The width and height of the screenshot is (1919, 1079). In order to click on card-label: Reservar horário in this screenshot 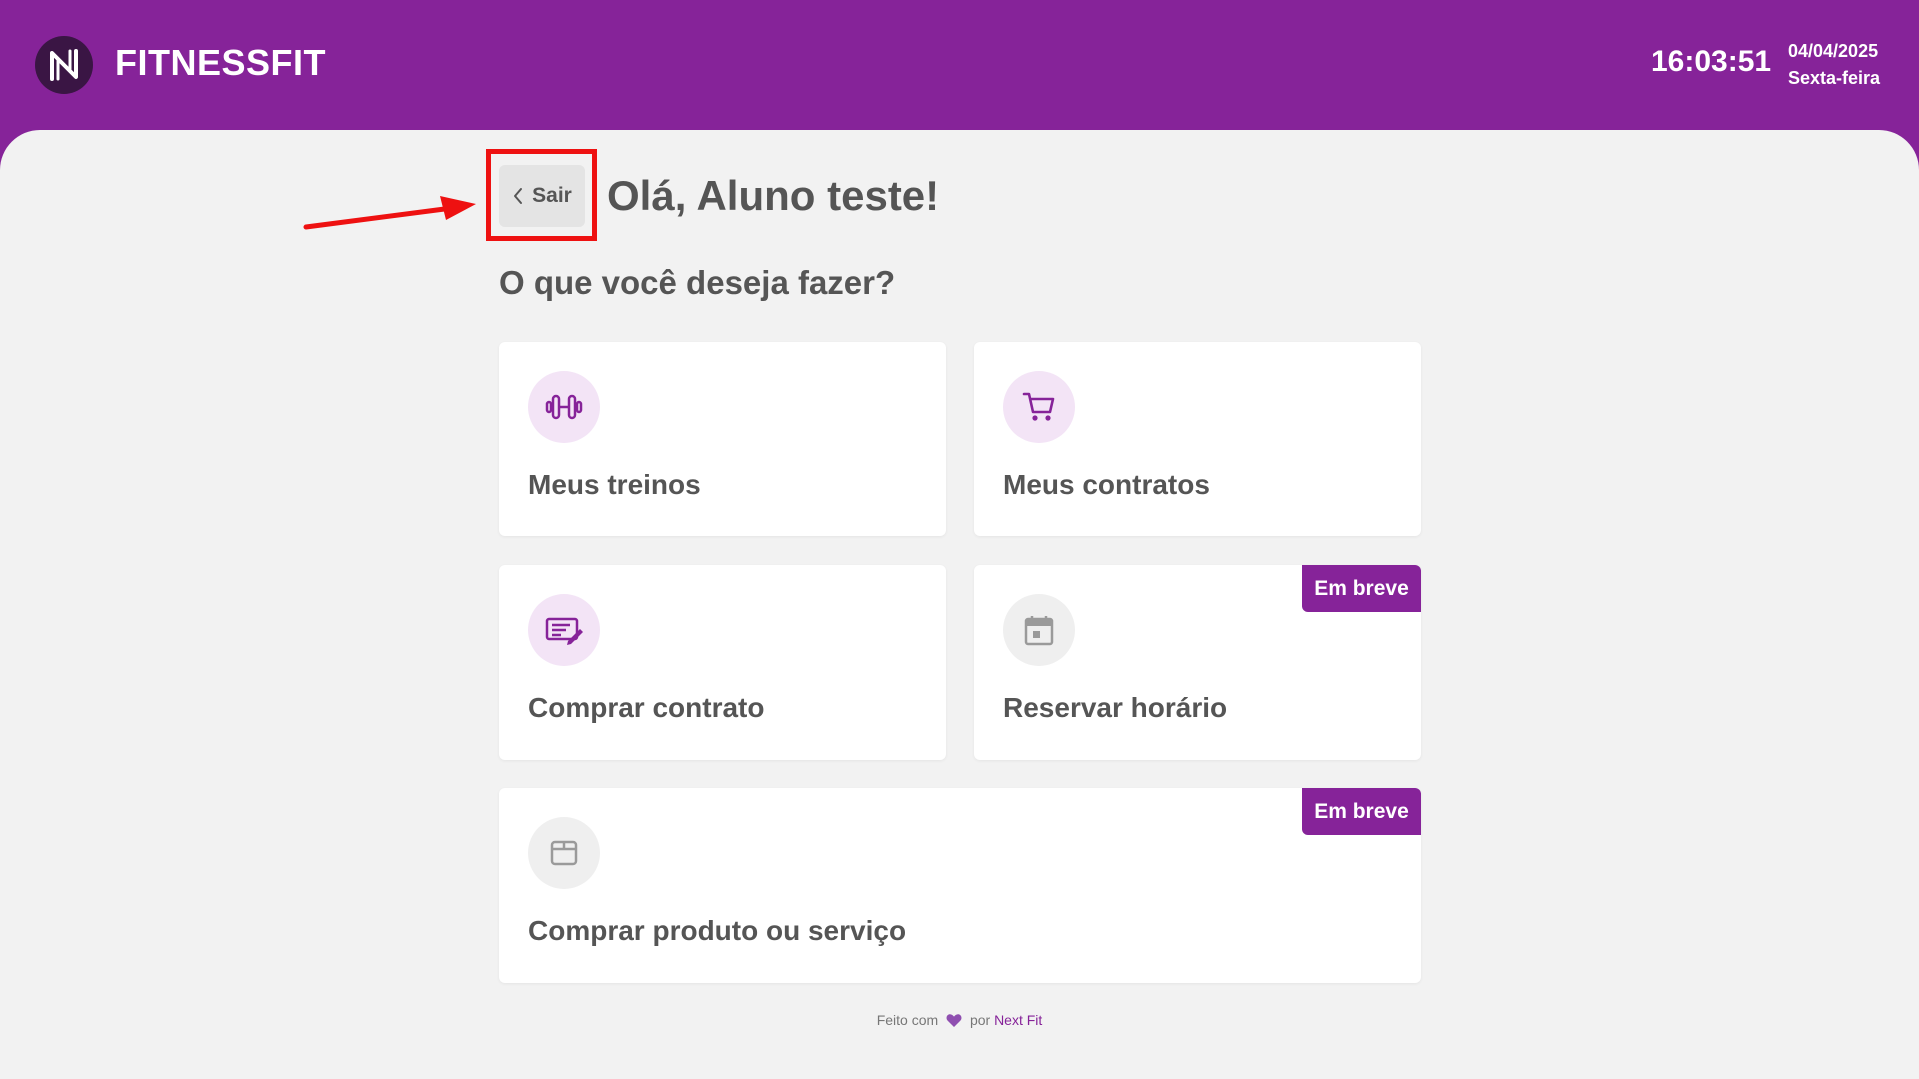, I will do `click(1115, 707)`.